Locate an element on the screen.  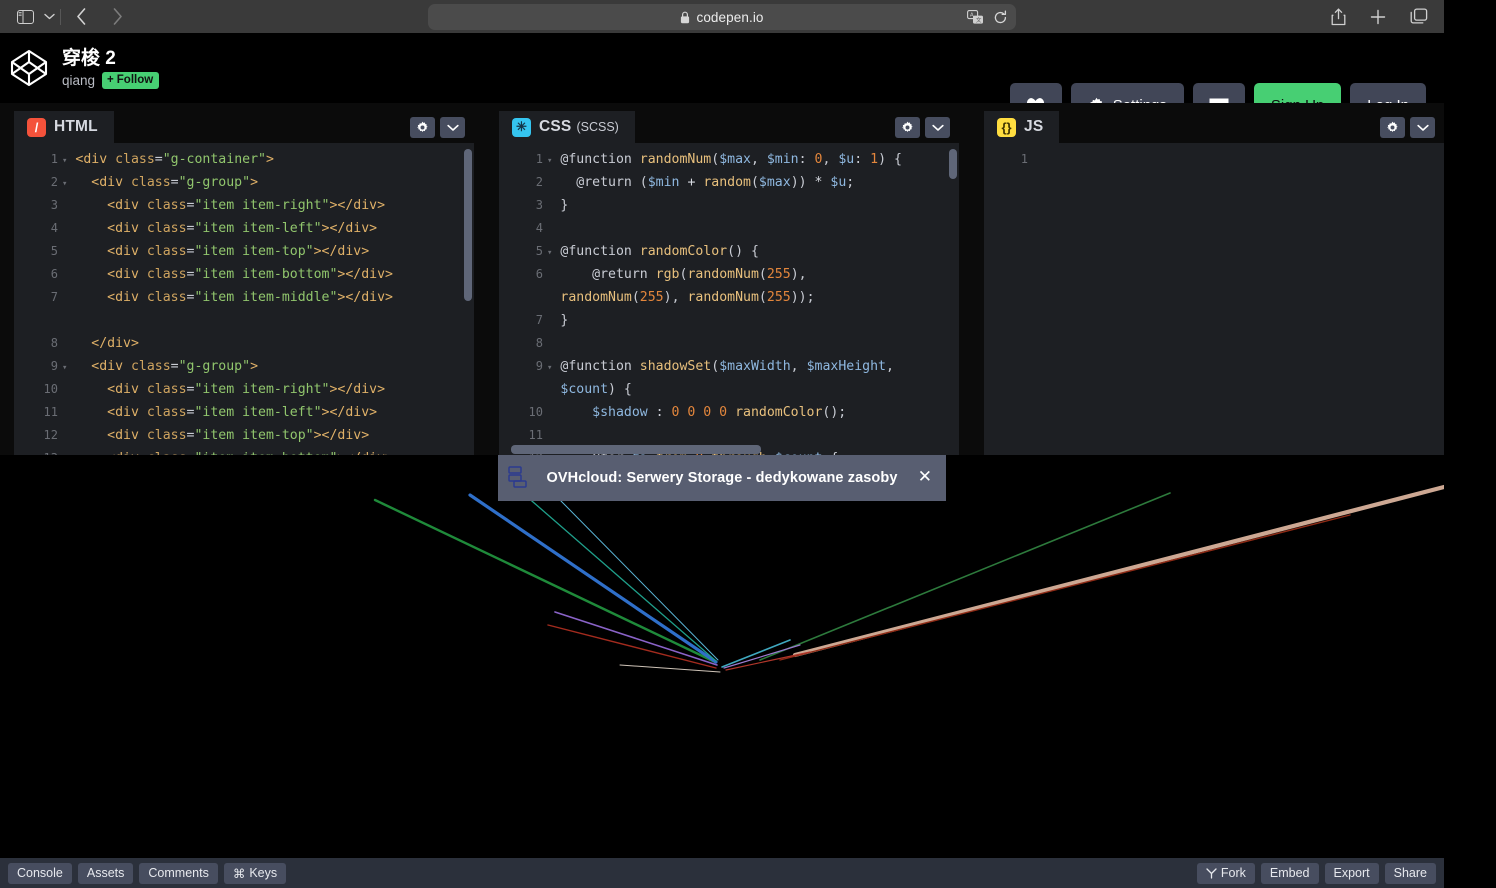
author-row: qiang + Follow is located at coordinates (111, 80).